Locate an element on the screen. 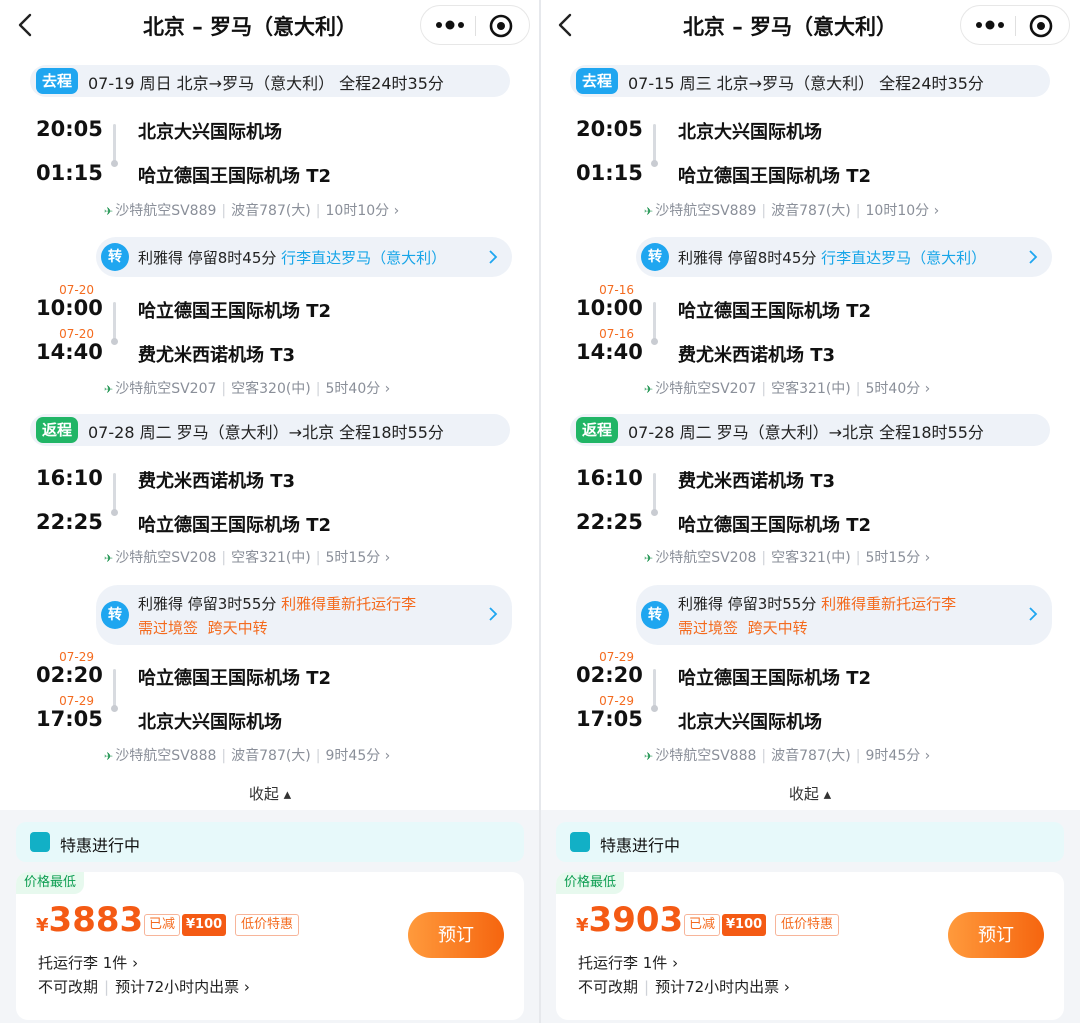  outbound-badge: 去程 is located at coordinates (57, 81).